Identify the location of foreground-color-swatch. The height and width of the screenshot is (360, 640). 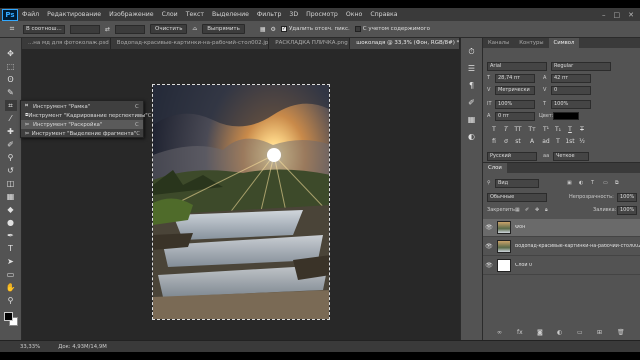
(8, 316).